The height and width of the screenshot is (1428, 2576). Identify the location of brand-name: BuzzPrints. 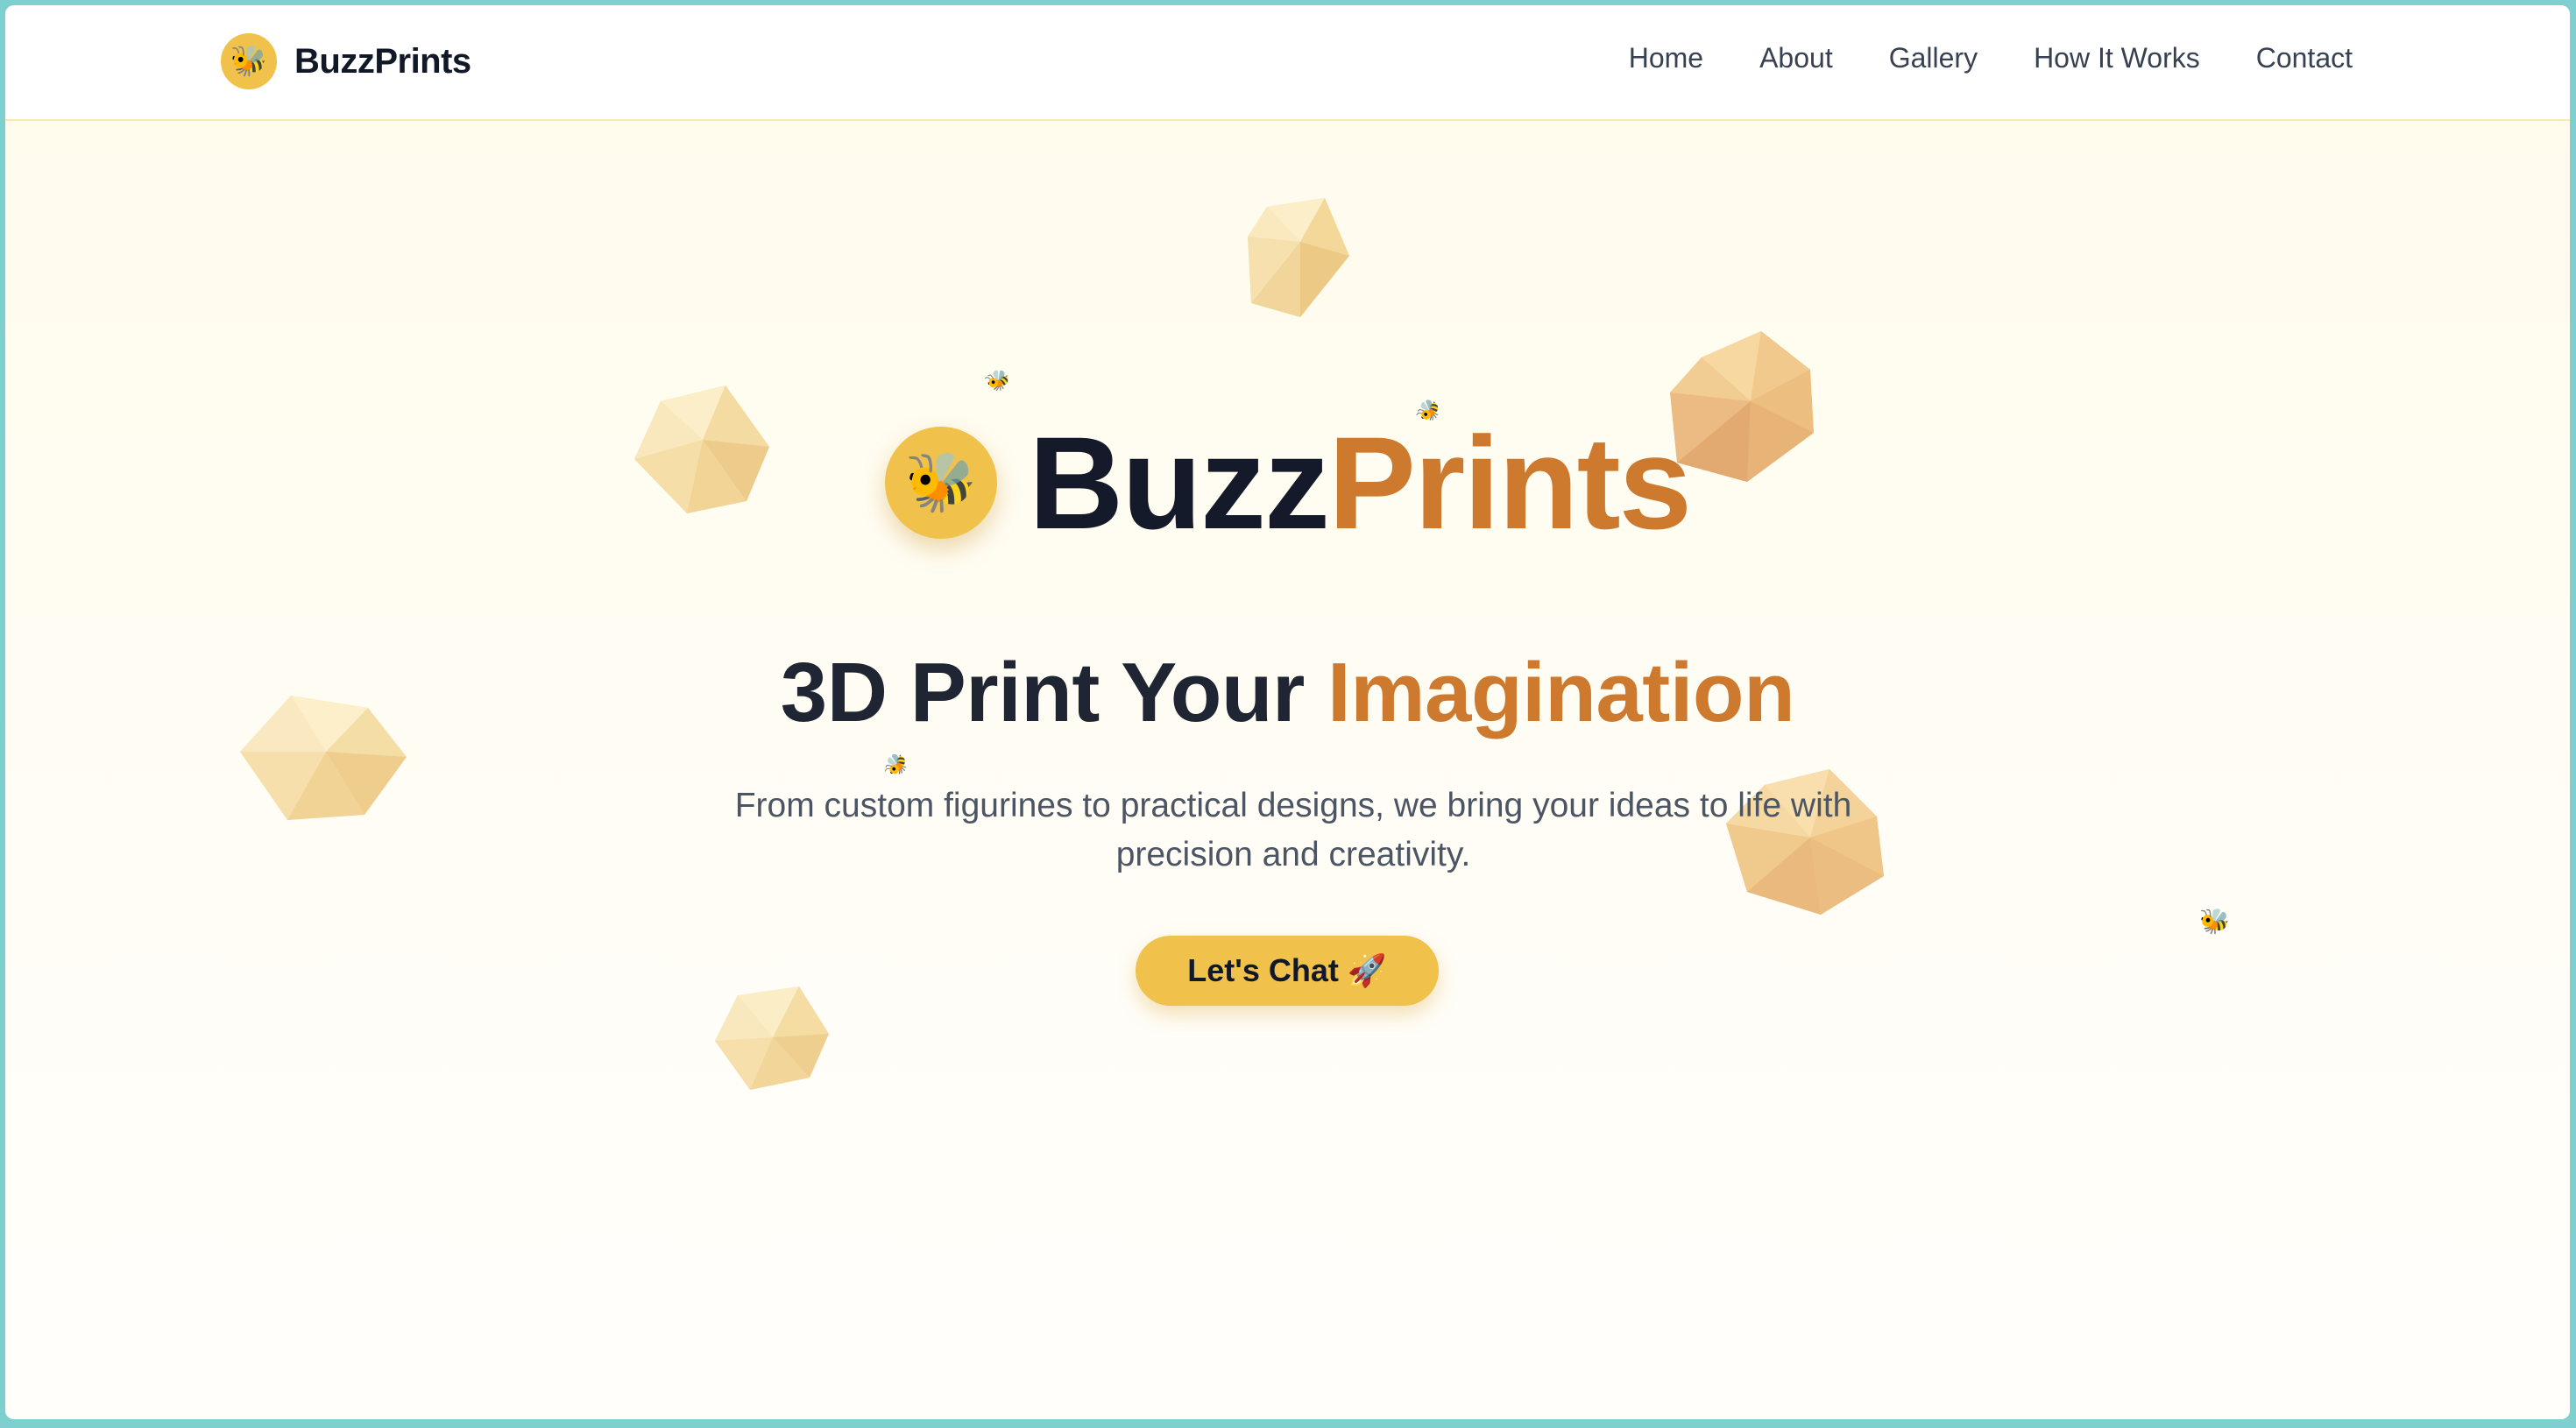
(382, 61).